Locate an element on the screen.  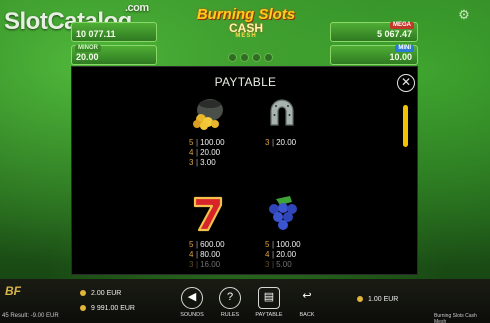
jackpot-panel-mega: MEGA 5 067.47 is located at coordinates (374, 32).